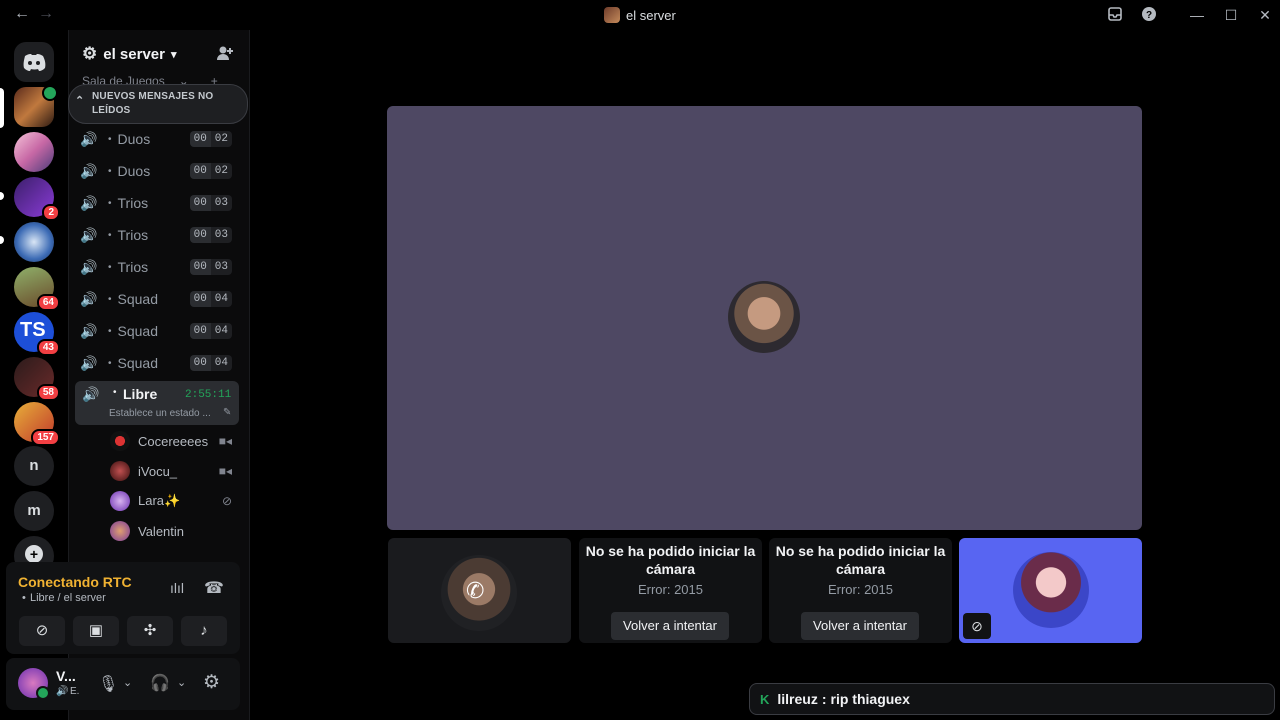 Image resolution: width=1280 pixels, height=720 pixels. Describe the element at coordinates (48, 347) in the screenshot. I see `mention-badge: 43` at that location.